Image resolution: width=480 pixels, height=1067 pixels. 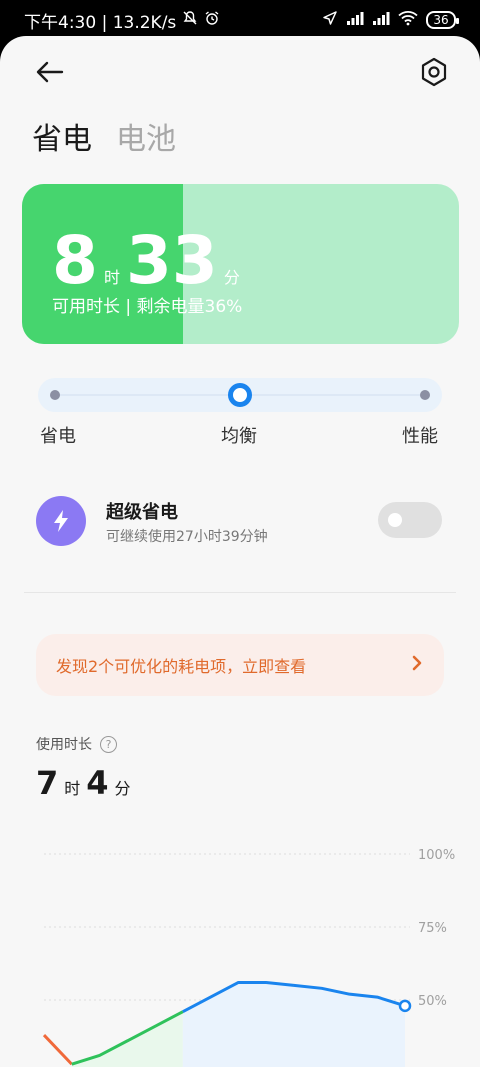 What do you see at coordinates (408, 20) in the screenshot?
I see `wifi-icon` at bounding box center [408, 20].